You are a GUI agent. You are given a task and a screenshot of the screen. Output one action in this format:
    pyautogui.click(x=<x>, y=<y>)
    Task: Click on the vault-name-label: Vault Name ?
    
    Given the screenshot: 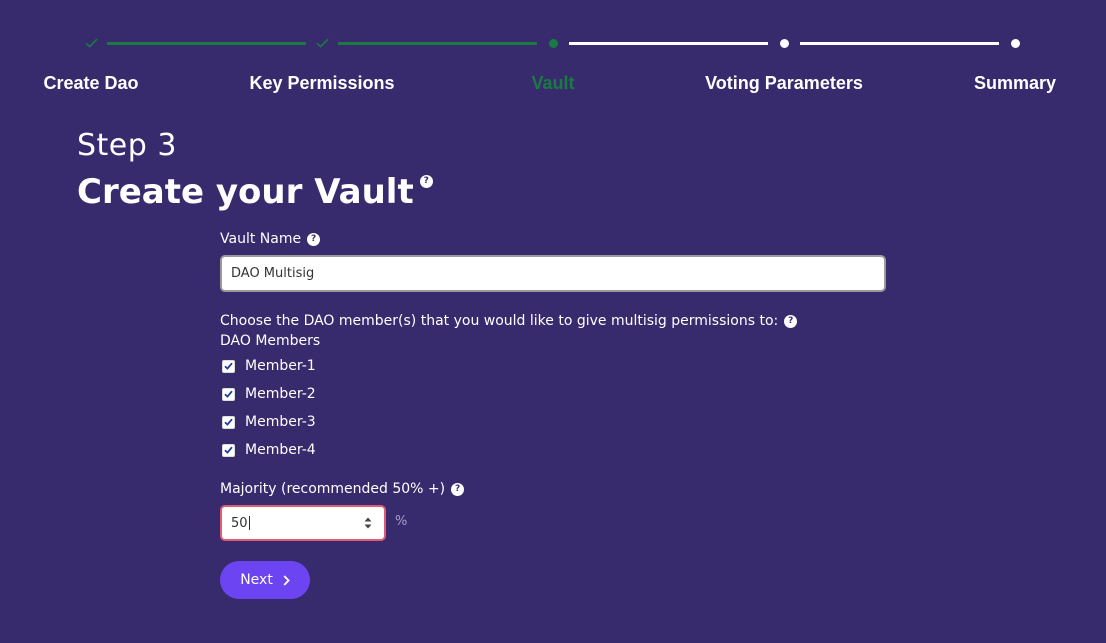 What is the action you would take?
    pyautogui.click(x=270, y=239)
    